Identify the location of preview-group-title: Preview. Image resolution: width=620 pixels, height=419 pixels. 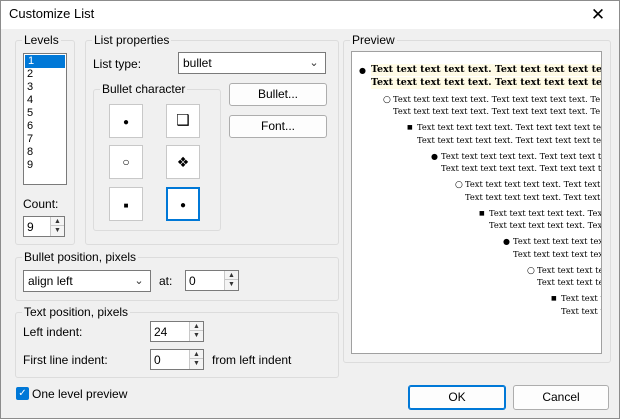
(373, 40).